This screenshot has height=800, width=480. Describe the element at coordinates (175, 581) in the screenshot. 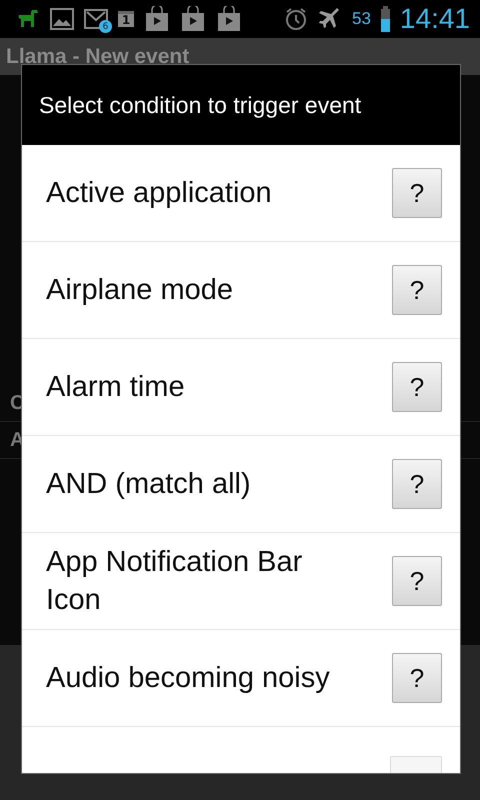

I see `condition-label: App Notification Bar Icon` at that location.